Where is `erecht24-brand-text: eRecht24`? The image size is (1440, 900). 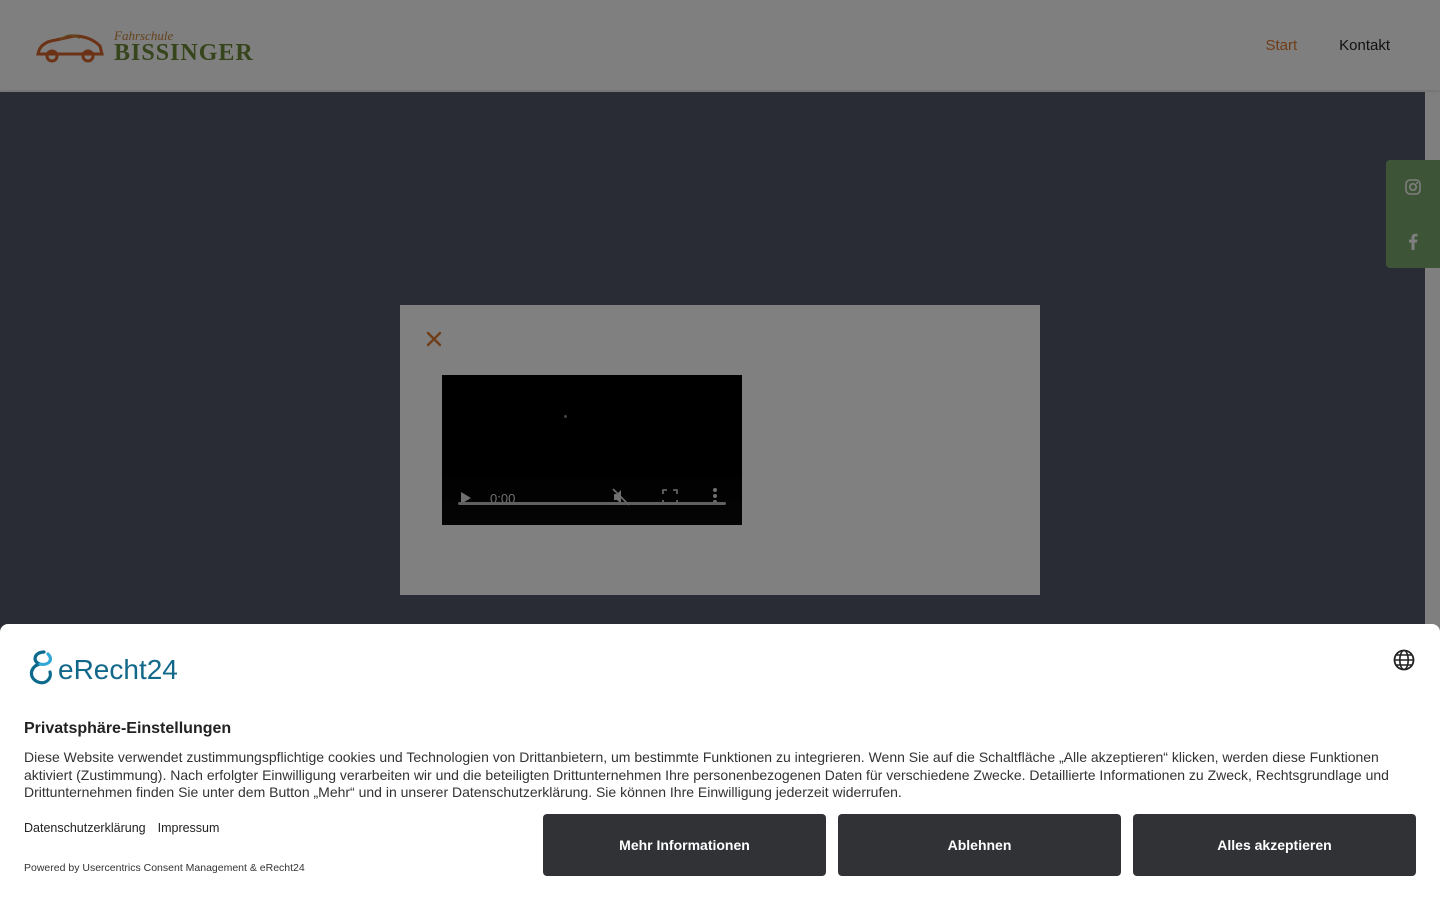 erecht24-brand-text: eRecht24 is located at coordinates (118, 669).